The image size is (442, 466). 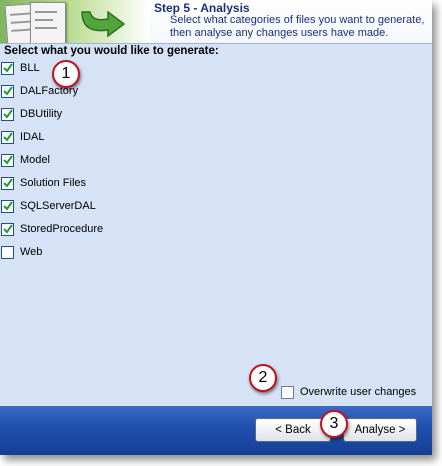 I want to click on wizard-footer: < Back Analyse >, so click(x=216, y=430).